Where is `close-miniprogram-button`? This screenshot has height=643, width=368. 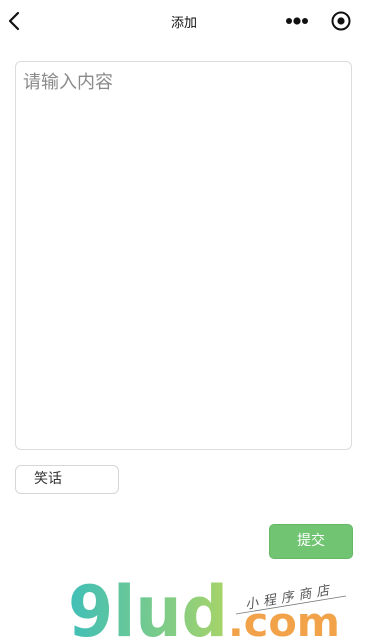
close-miniprogram-button is located at coordinates (341, 21).